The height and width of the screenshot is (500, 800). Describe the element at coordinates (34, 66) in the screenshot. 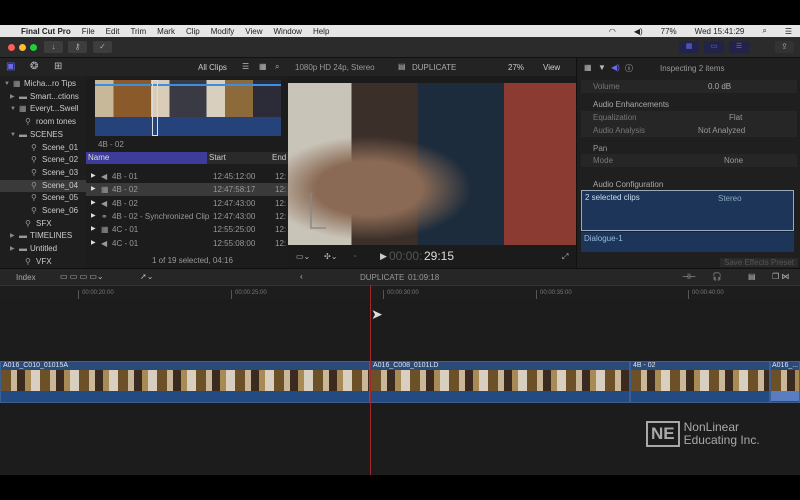

I see `photos-icon: ❂` at that location.